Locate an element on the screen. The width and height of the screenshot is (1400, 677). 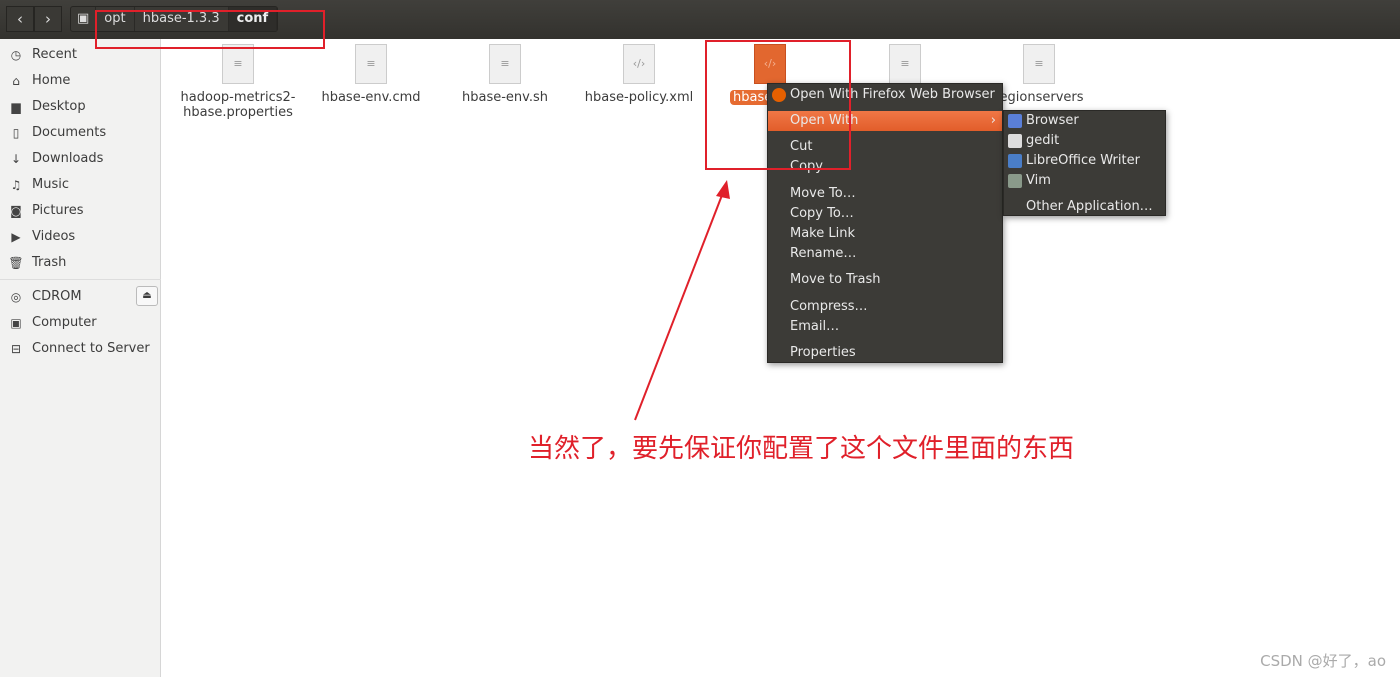
watermark: CSDN @好了，ao is located at coordinates (1323, 661).